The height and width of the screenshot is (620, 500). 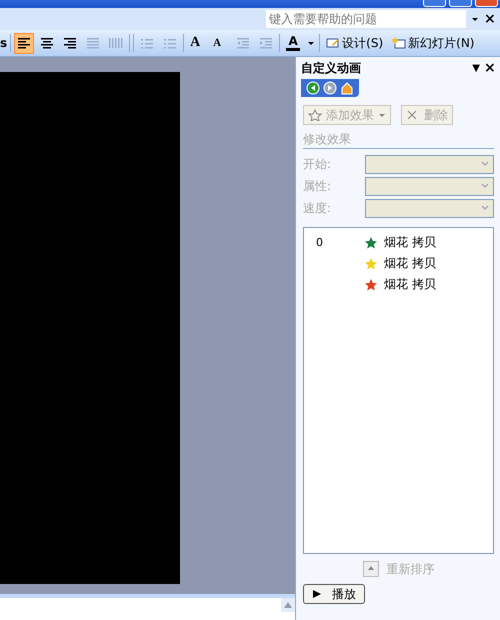 I want to click on distribute-icon, so click(x=116, y=43).